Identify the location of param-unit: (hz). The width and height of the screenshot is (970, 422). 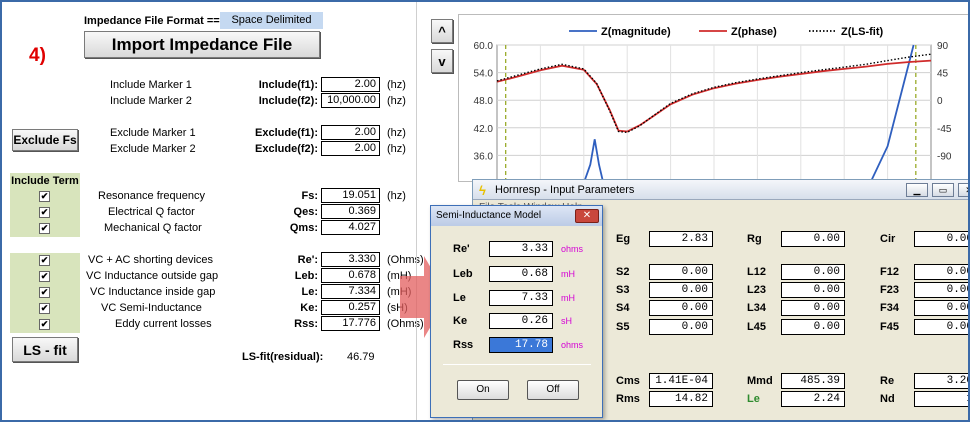
(396, 196).